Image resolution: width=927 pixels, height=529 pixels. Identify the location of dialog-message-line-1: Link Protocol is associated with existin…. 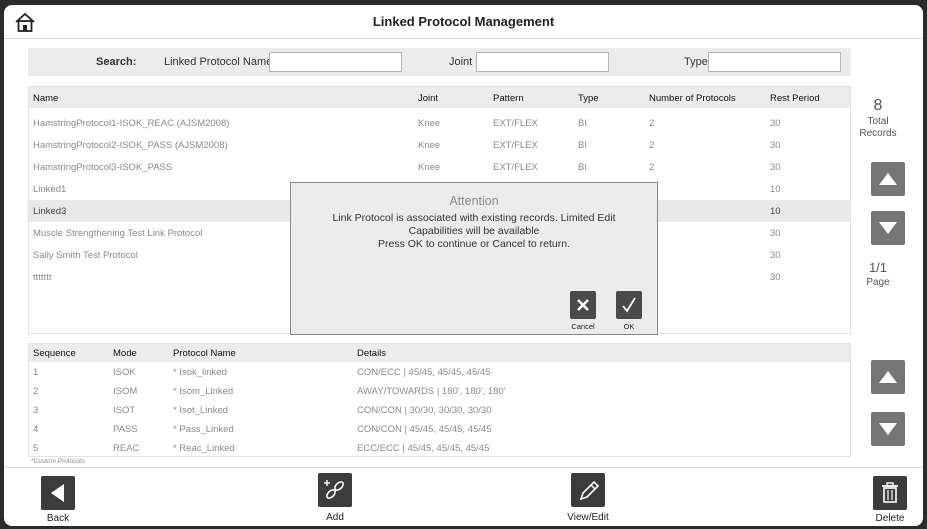
(474, 218).